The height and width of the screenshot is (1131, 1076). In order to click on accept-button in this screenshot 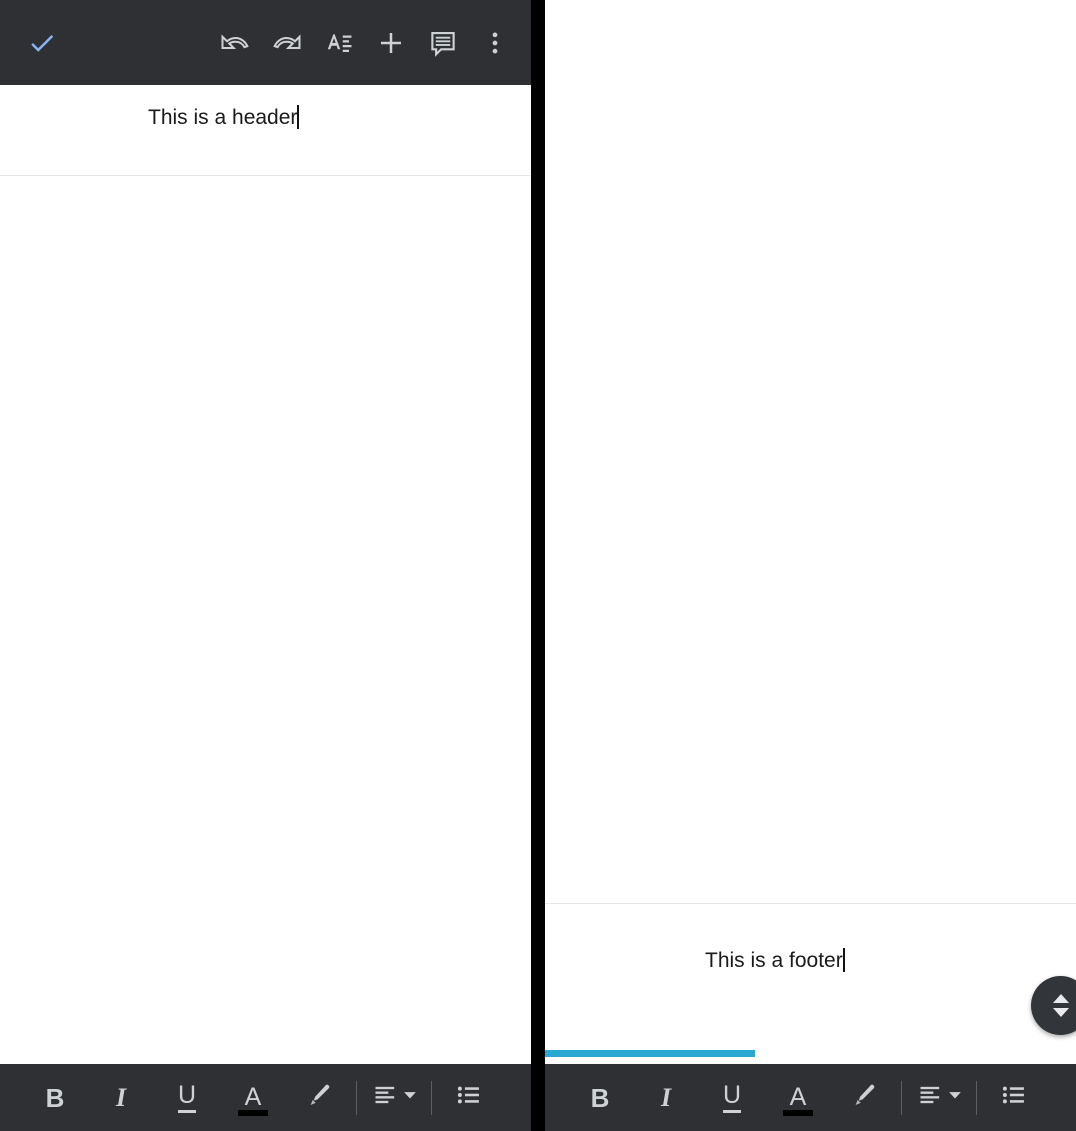, I will do `click(42, 43)`.